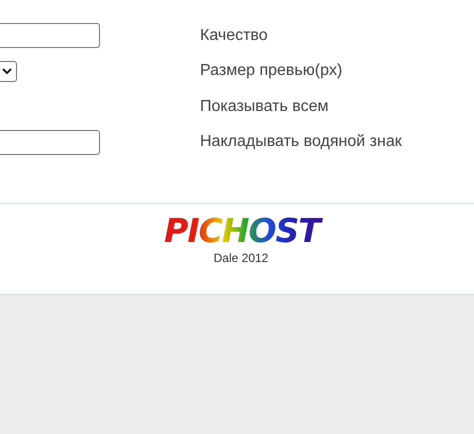  Describe the element at coordinates (241, 258) in the screenshot. I see `footer-credit: Dale 2012` at that location.